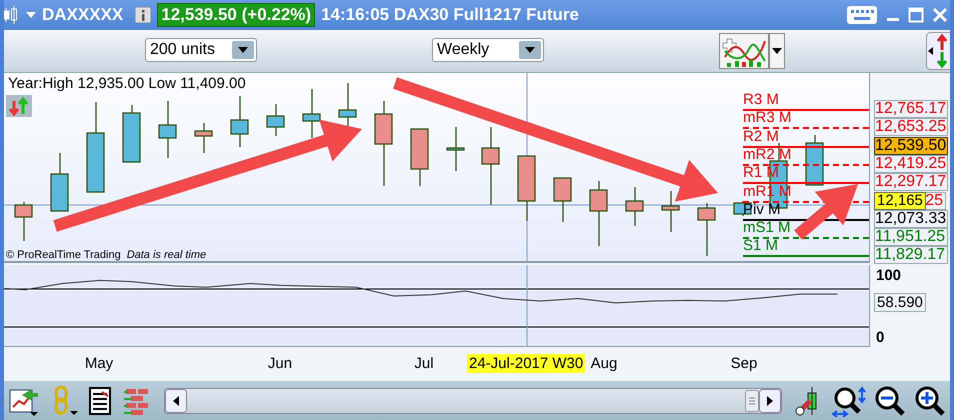 Image resolution: width=954 pixels, height=420 pixels. I want to click on pivot-label: R2 M, so click(761, 136).